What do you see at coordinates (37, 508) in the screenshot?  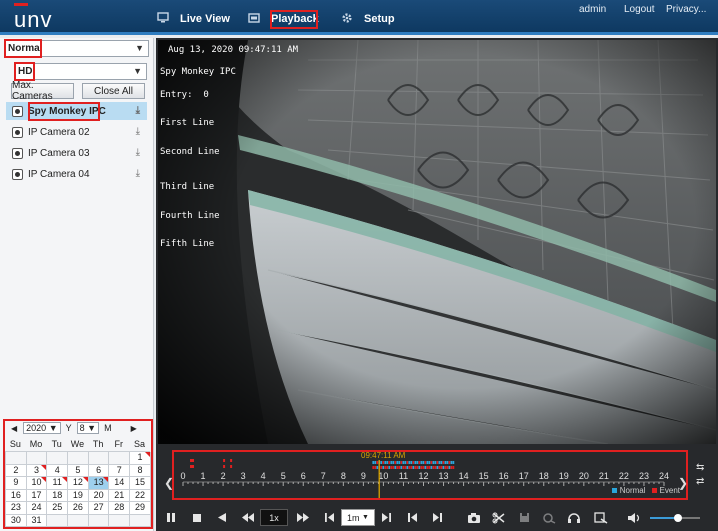 I see `calendar-day: 24` at bounding box center [37, 508].